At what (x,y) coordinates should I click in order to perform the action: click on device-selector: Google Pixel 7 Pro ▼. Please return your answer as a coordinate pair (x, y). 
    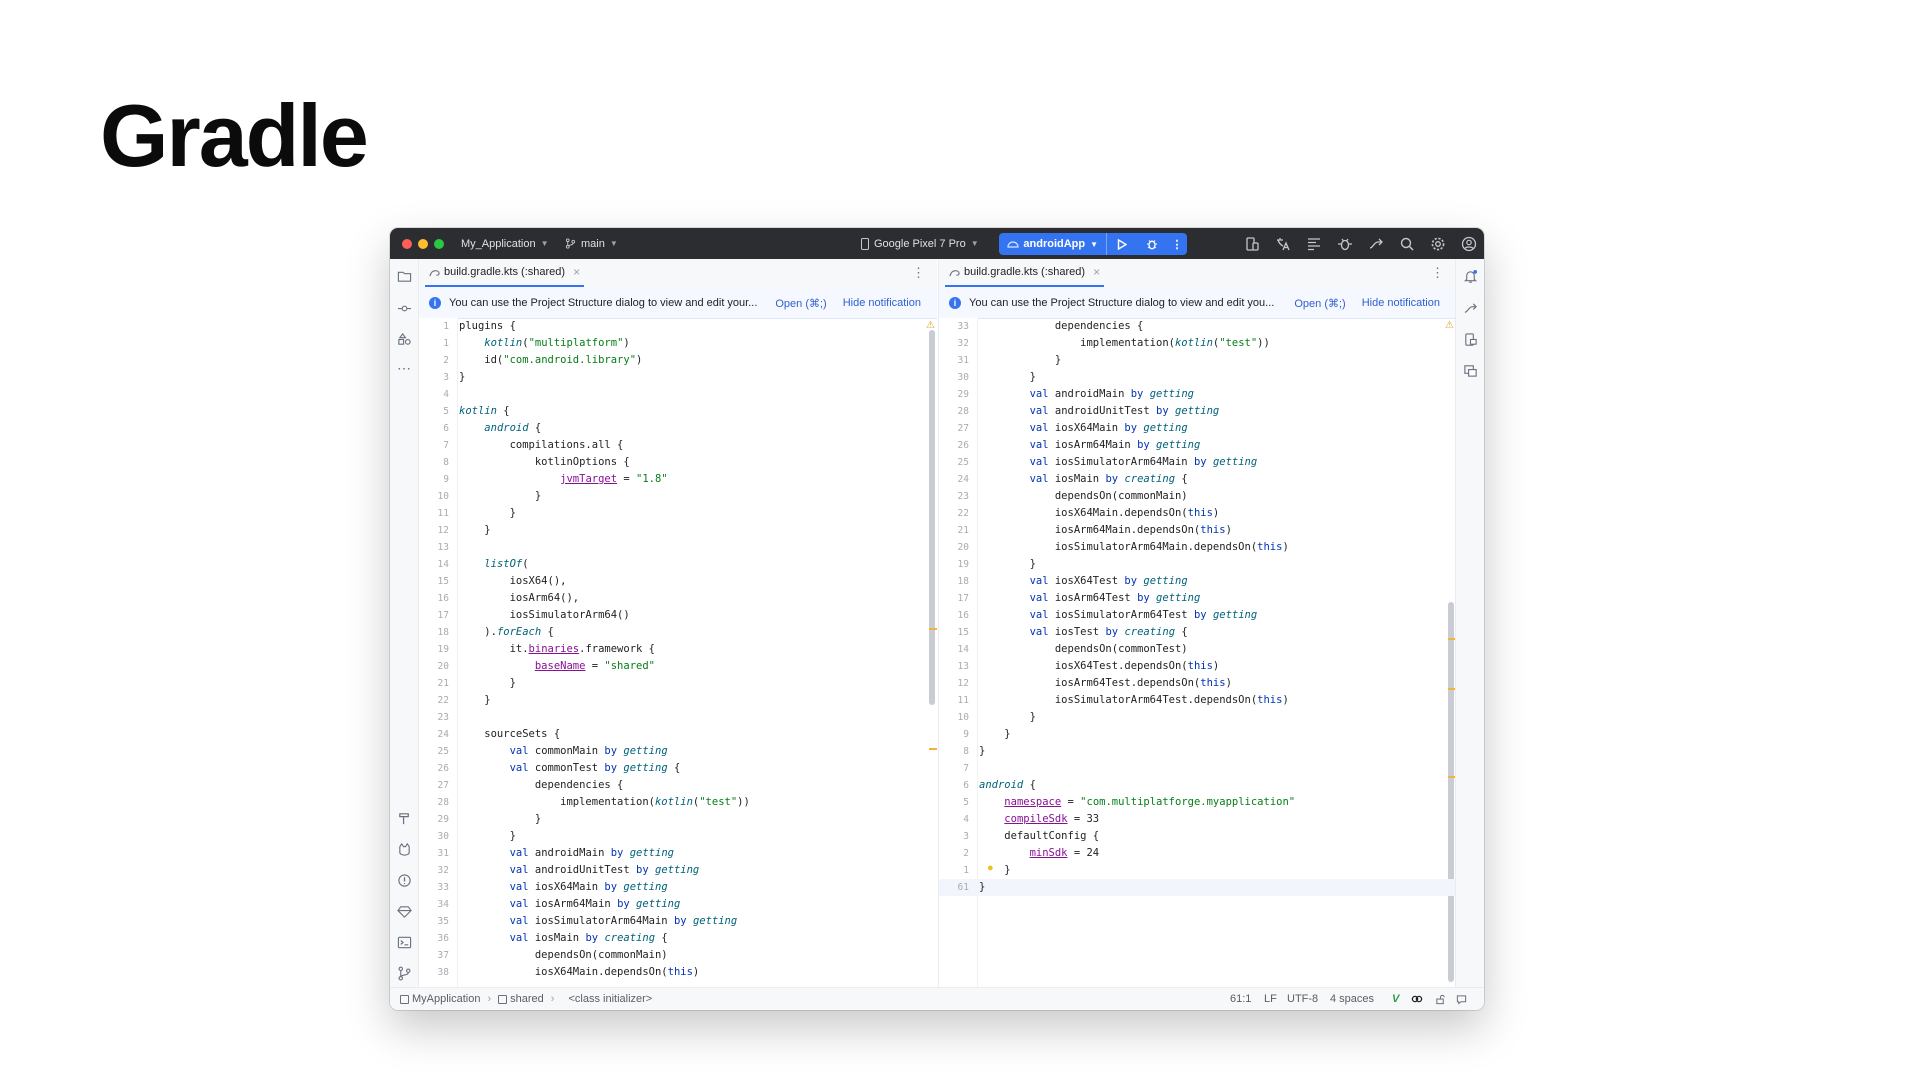
    Looking at the image, I should click on (919, 243).